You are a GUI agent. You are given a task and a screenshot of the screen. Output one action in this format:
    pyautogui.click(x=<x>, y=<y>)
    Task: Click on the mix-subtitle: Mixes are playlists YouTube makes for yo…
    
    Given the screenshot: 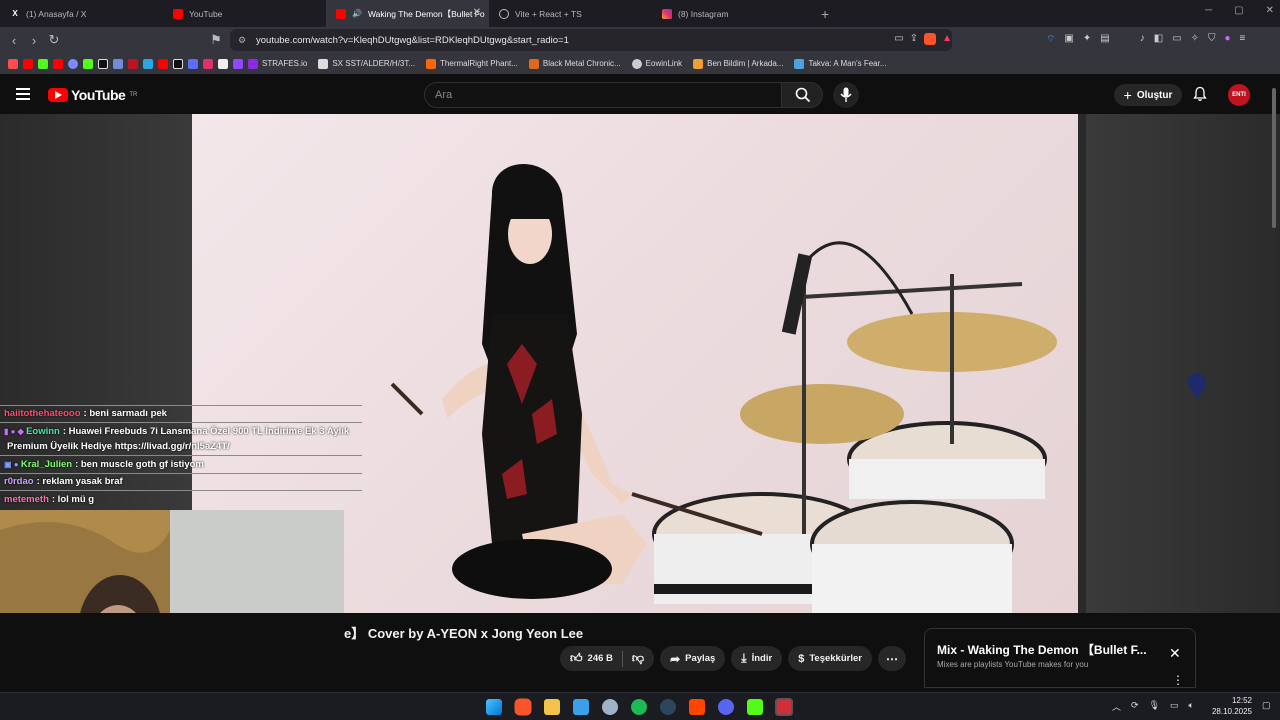 What is the action you would take?
    pyautogui.click(x=1013, y=664)
    